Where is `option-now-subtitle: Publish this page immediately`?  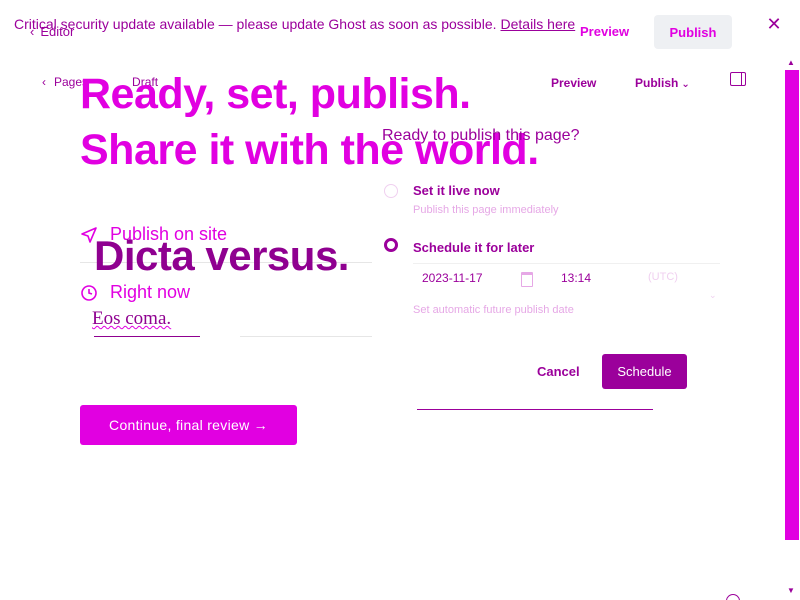
option-now-subtitle: Publish this page immediately is located at coordinates (486, 210).